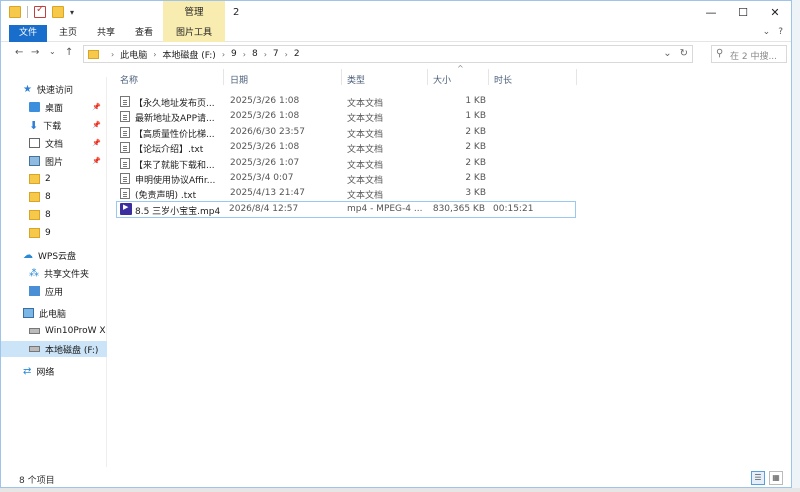 The height and width of the screenshot is (492, 800). I want to click on file-date: 2026/6/30 23:57, so click(267, 132).